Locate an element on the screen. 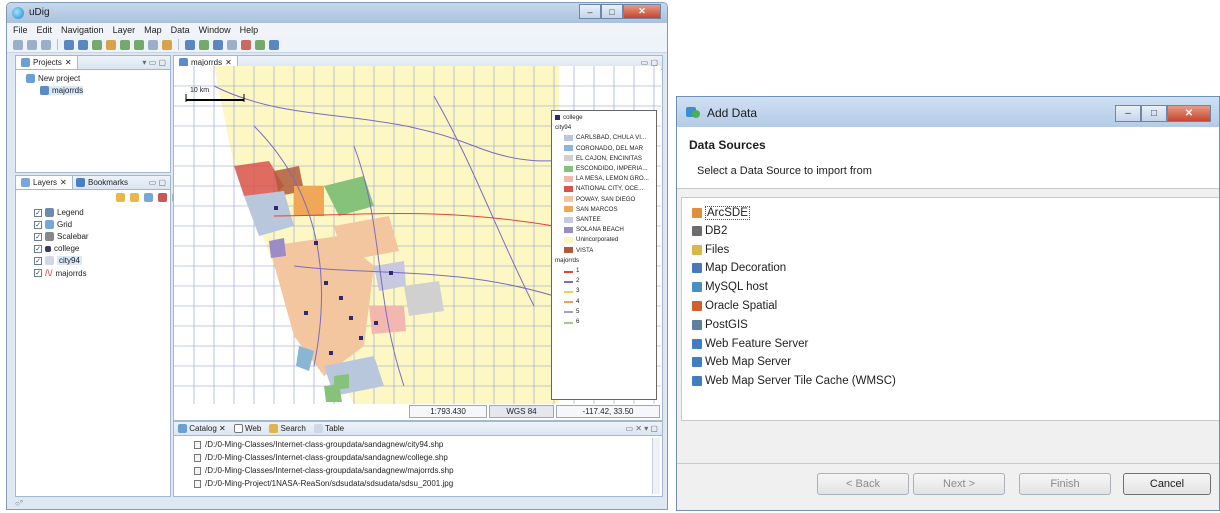 This screenshot has width=1220, height=513. crs-button: WGS 84 is located at coordinates (521, 411).